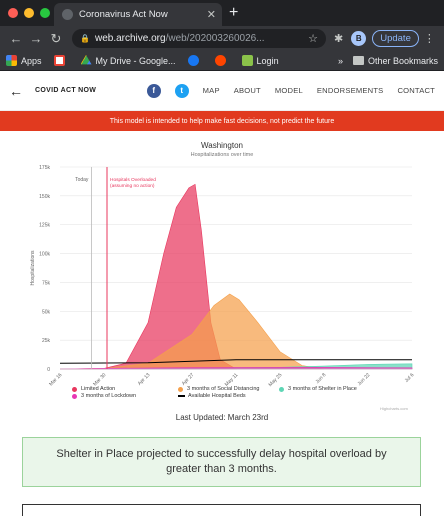 The width and height of the screenshot is (444, 516). I want to click on y-tick-label: 125k, so click(44, 226).